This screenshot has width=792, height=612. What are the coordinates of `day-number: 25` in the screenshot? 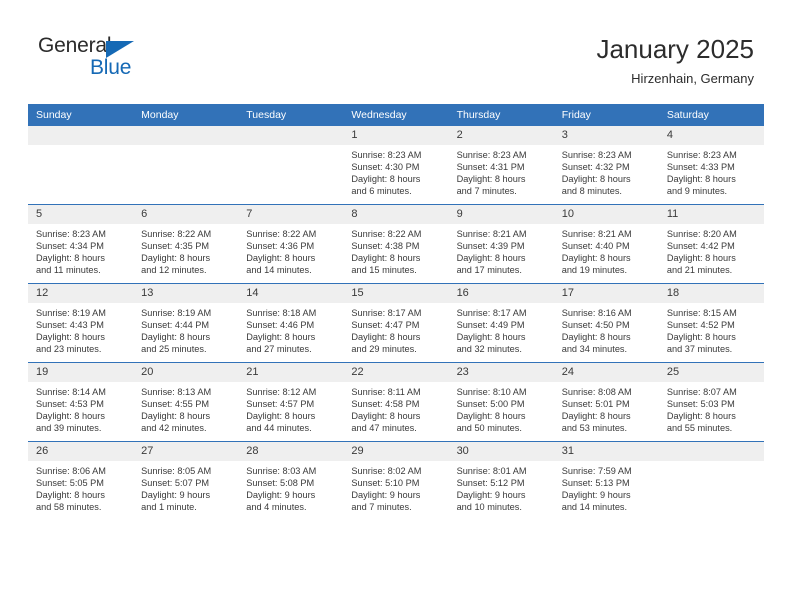 It's located at (711, 372).